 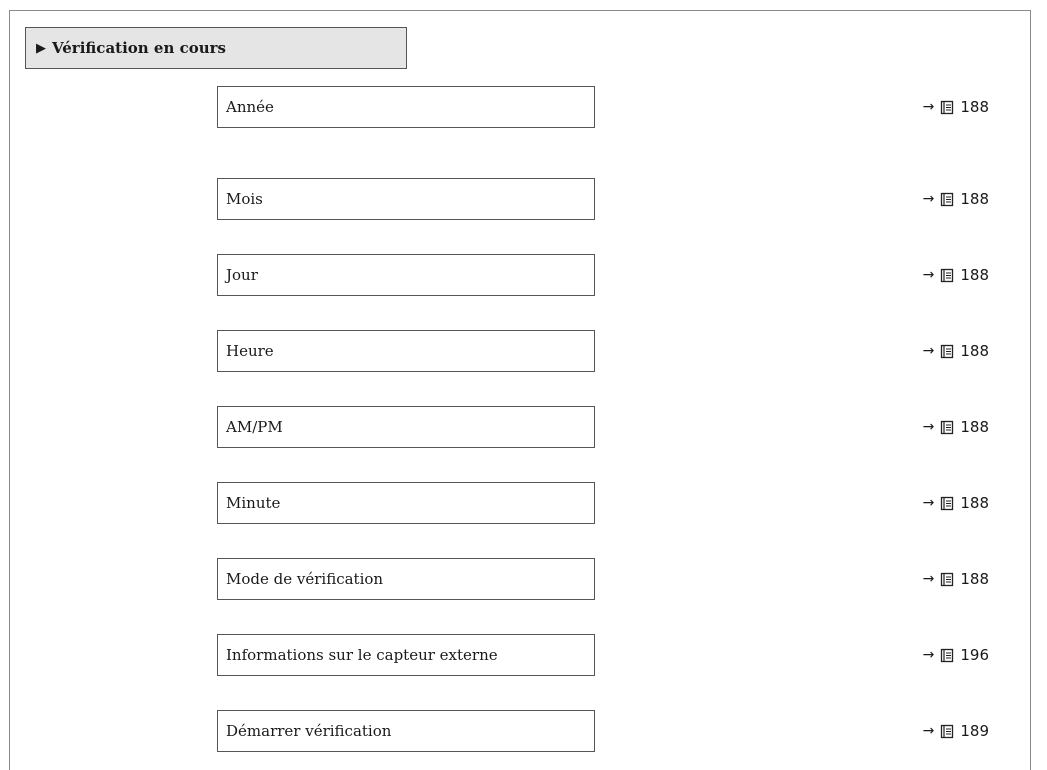 I want to click on parameter-row: Démarrer vérification → 189, so click(x=607, y=731).